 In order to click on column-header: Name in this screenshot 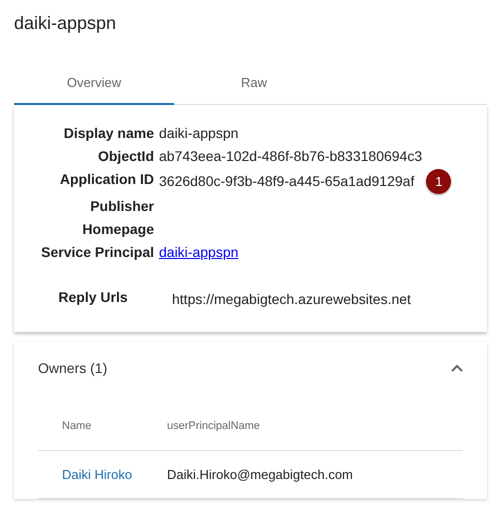, I will do `click(77, 426)`.